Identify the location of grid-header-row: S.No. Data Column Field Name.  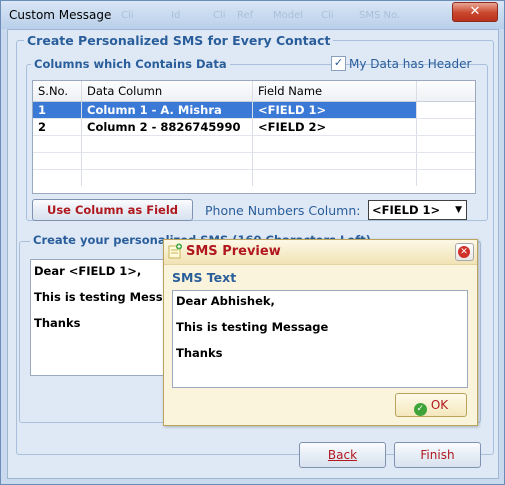
(254, 91).